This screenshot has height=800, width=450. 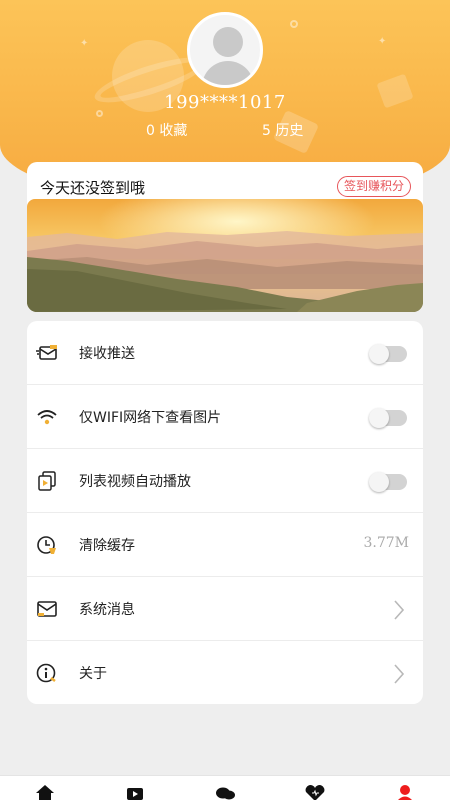 I want to click on wifi-images-toggle, so click(x=388, y=418).